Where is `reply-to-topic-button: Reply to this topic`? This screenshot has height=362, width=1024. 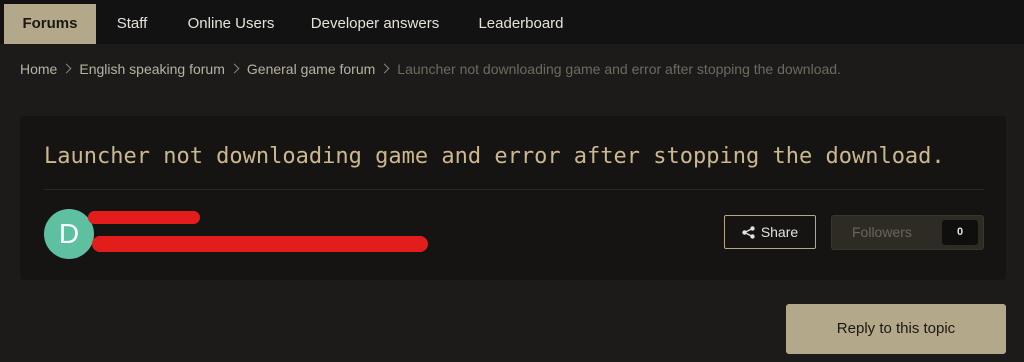
reply-to-topic-button: Reply to this topic is located at coordinates (896, 329).